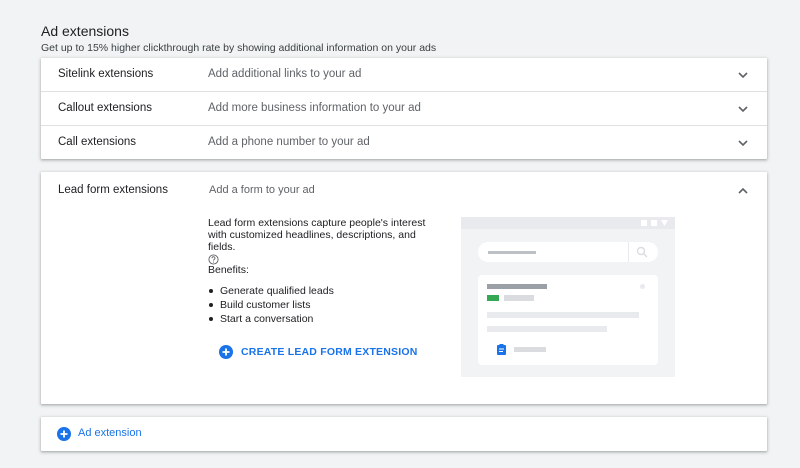 Image resolution: width=800 pixels, height=468 pixels. I want to click on extension-name: Sitelink extensions, so click(106, 74).